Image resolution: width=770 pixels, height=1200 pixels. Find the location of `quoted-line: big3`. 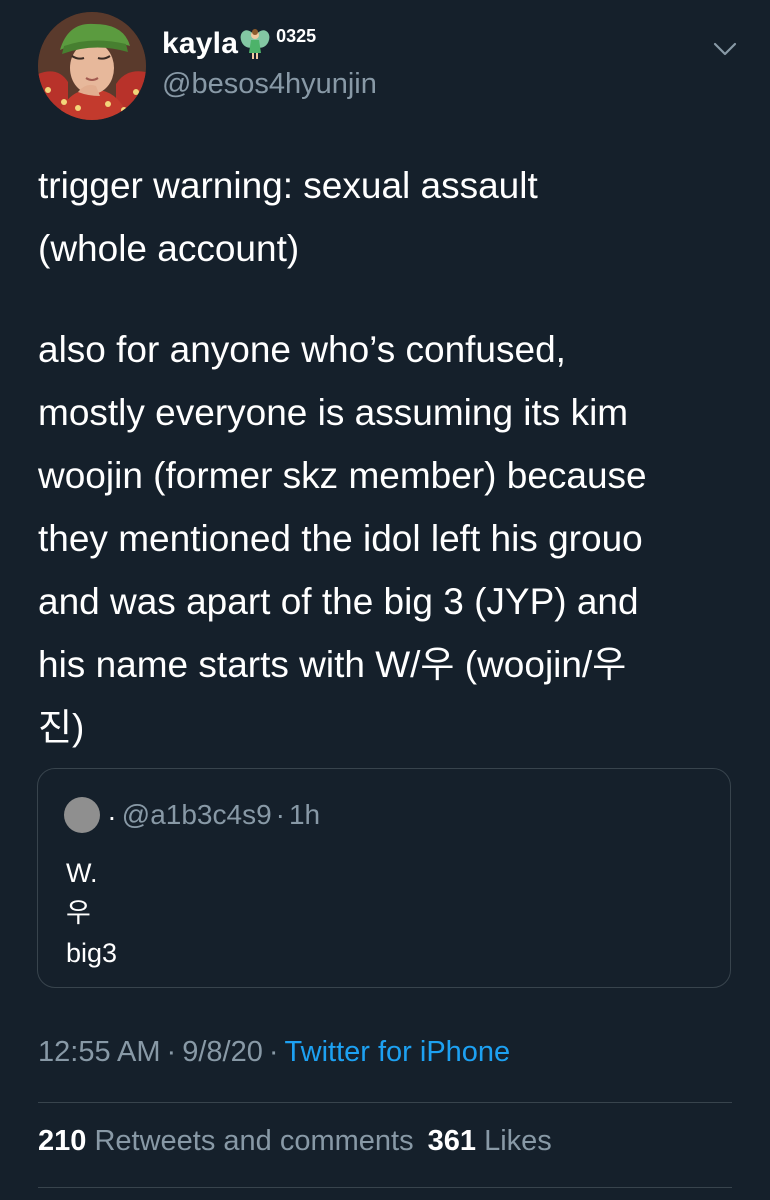

quoted-line: big3 is located at coordinates (92, 953).